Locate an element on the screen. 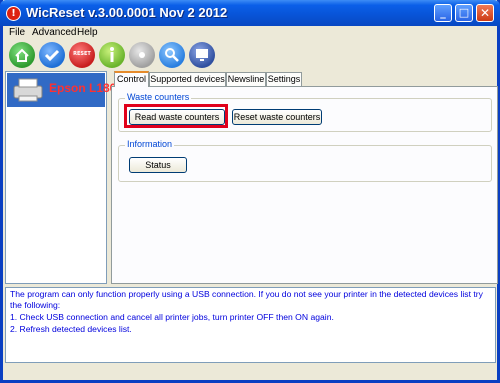 The image size is (500, 383). waste-counters-legend: Waste counters is located at coordinates (158, 97).